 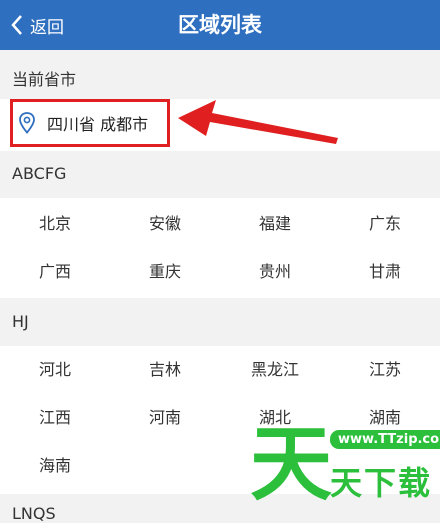 I want to click on city-item: 河南, so click(x=165, y=418).